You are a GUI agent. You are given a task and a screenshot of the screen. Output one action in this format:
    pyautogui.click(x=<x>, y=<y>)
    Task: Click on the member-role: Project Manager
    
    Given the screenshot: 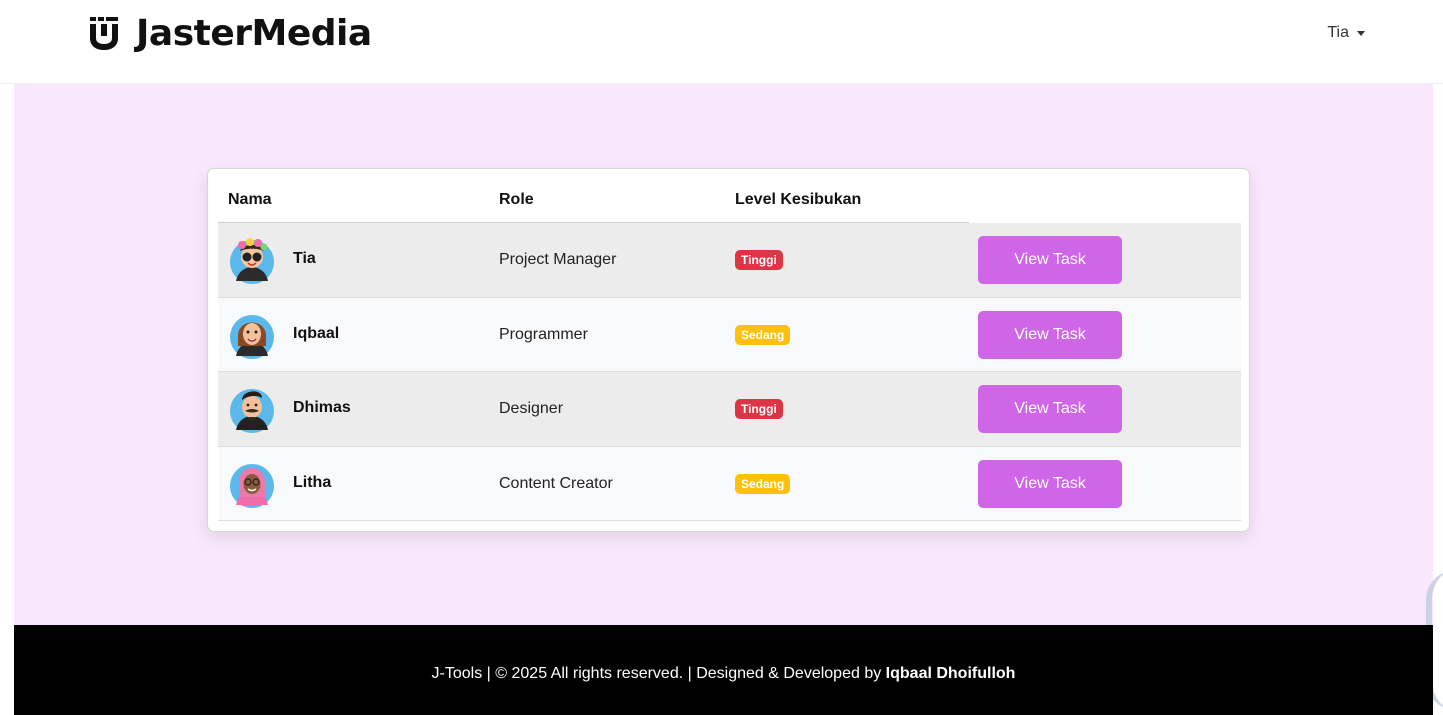 What is the action you would take?
    pyautogui.click(x=558, y=259)
    